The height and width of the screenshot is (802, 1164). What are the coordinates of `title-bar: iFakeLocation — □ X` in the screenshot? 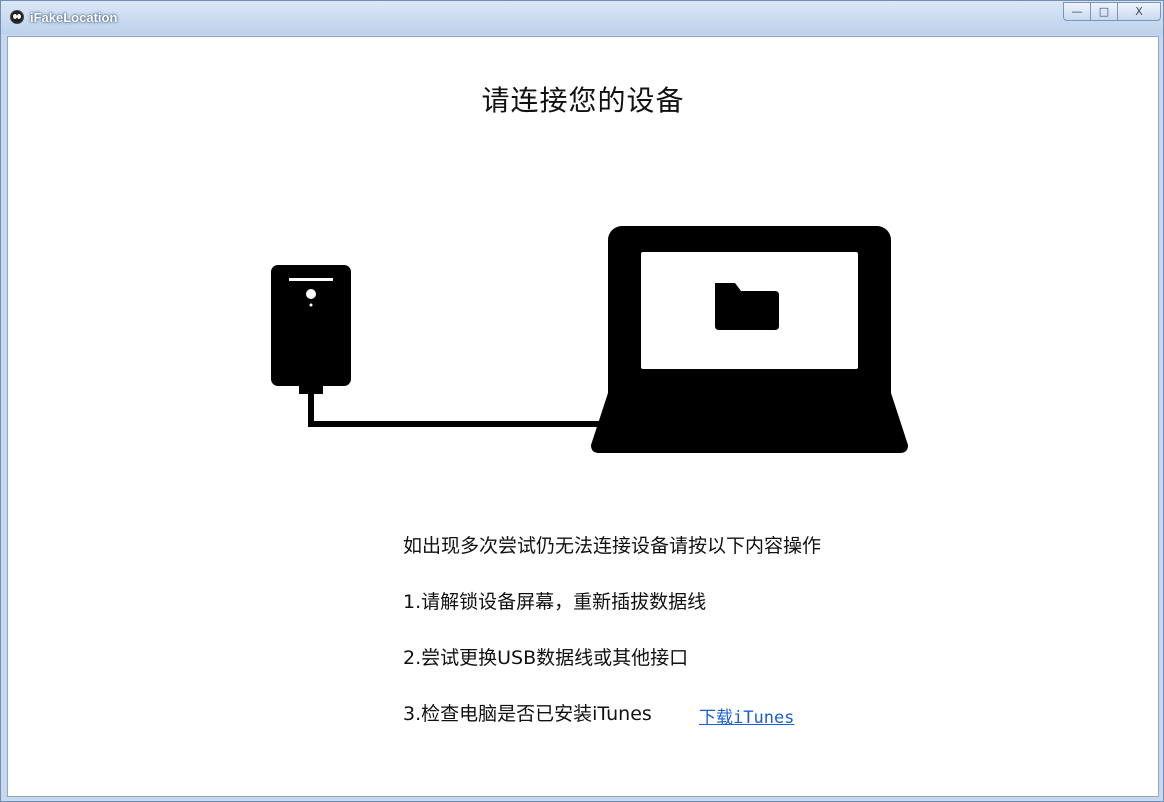 It's located at (582, 18).